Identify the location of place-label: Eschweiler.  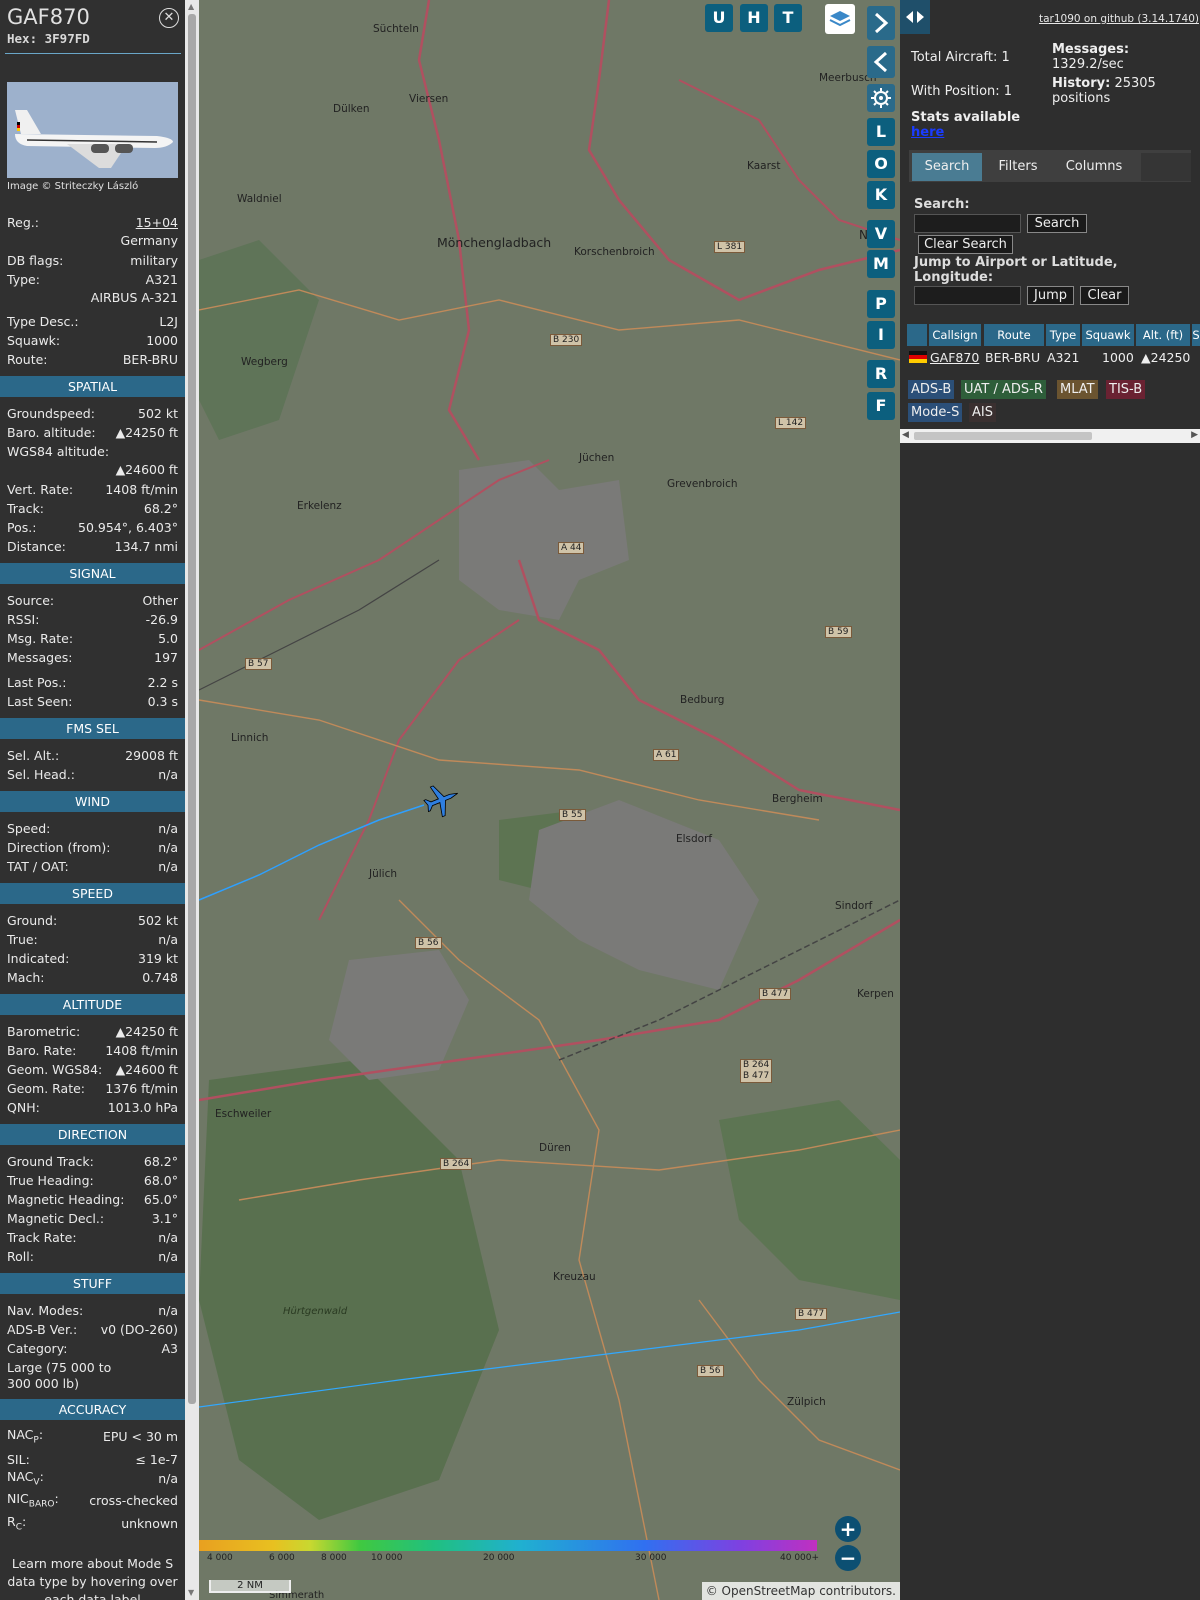
(243, 1114).